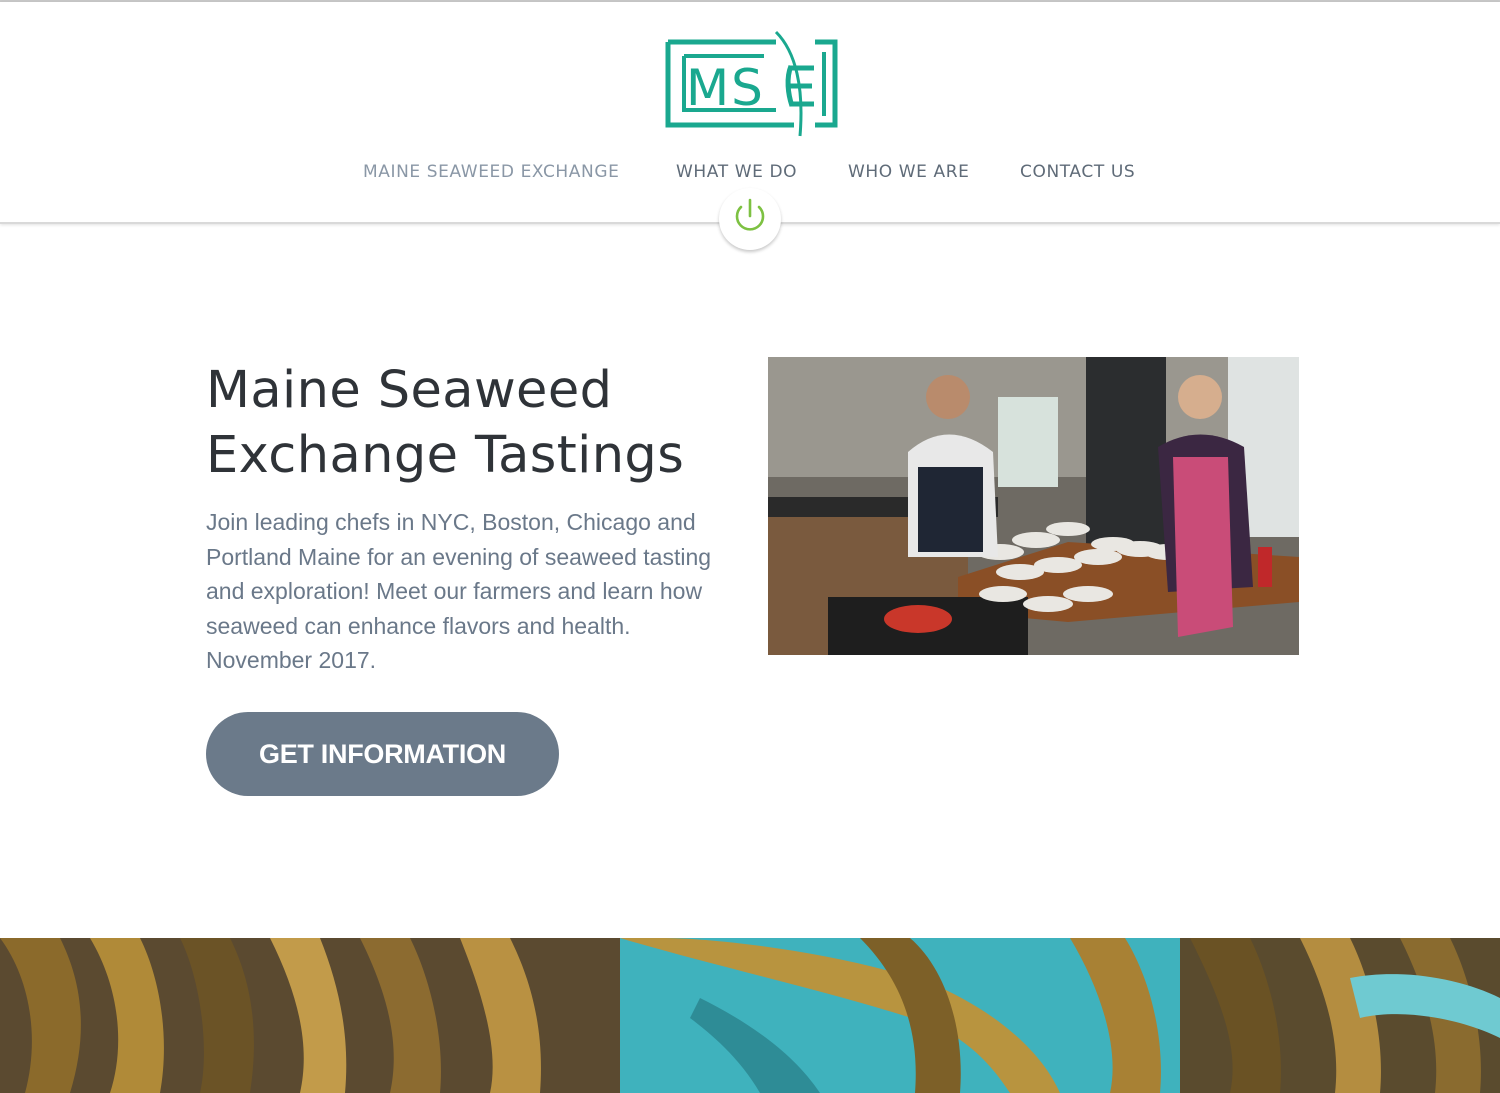  I want to click on power-icon, so click(750, 214).